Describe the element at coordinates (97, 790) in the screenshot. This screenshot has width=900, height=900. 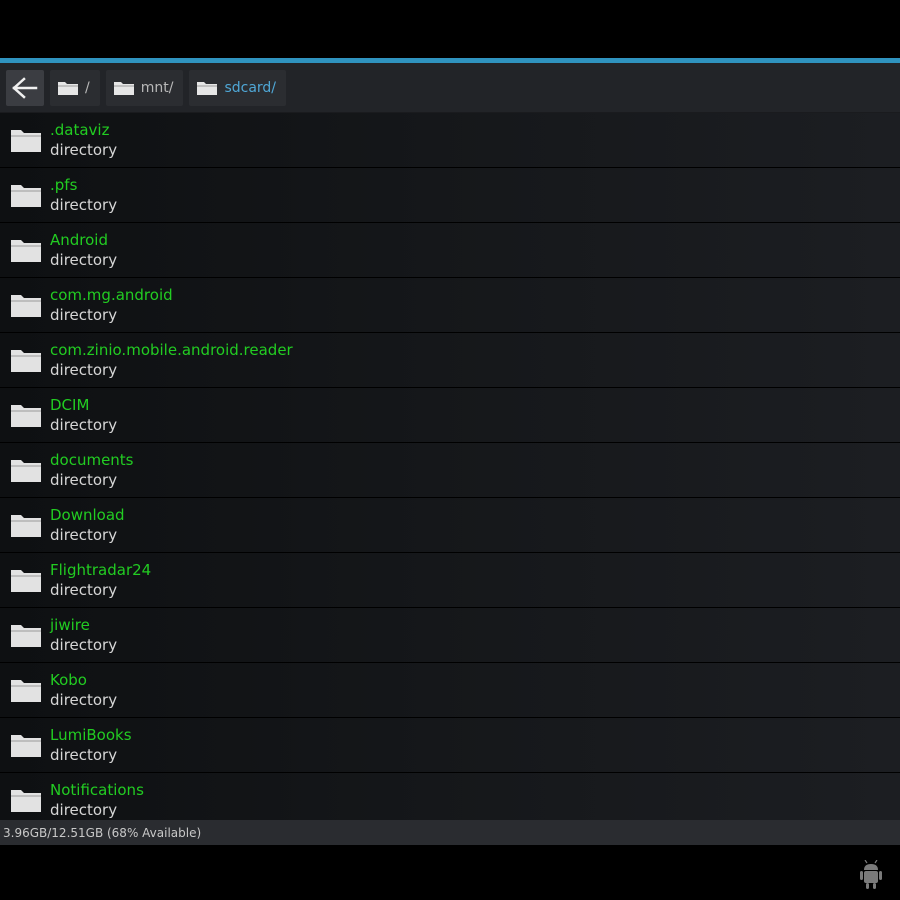
I see `file-name: Notifications` at that location.